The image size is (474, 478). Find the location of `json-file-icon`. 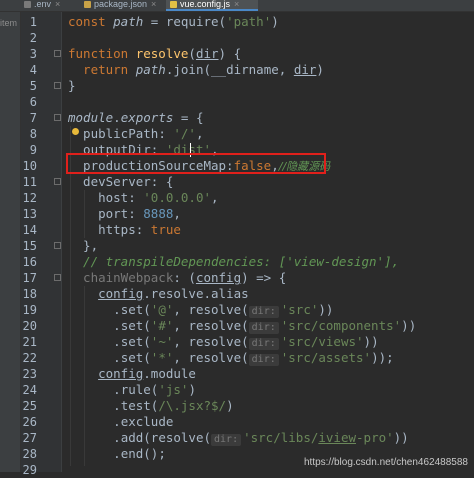

json-file-icon is located at coordinates (87, 4).